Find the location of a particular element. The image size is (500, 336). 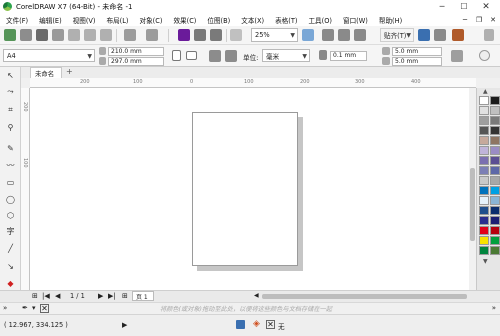

no-fill-swatch-icon: ✕ is located at coordinates (270, 324).